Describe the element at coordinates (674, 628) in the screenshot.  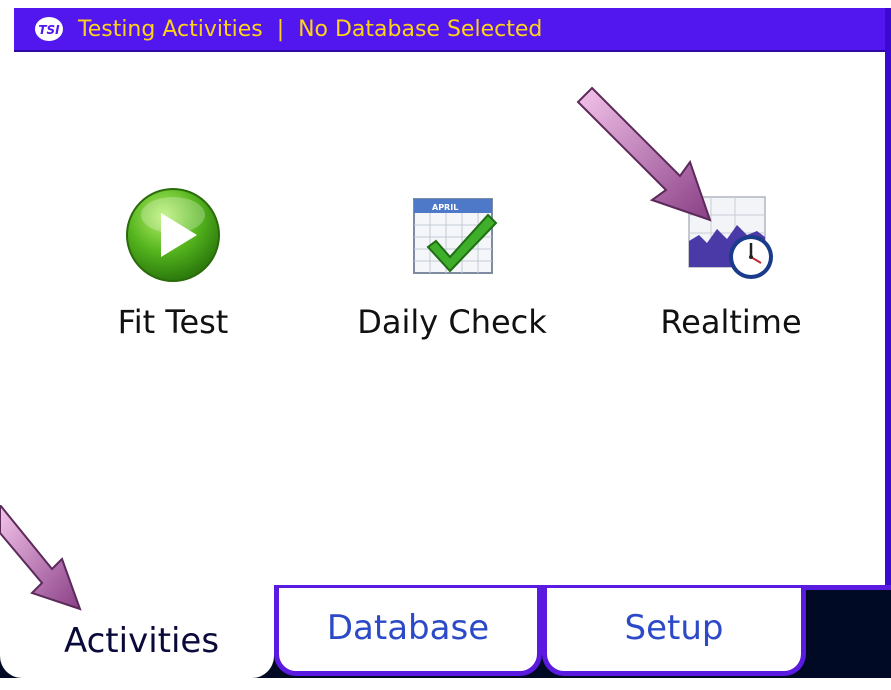
I see `tab-label: Setup` at that location.